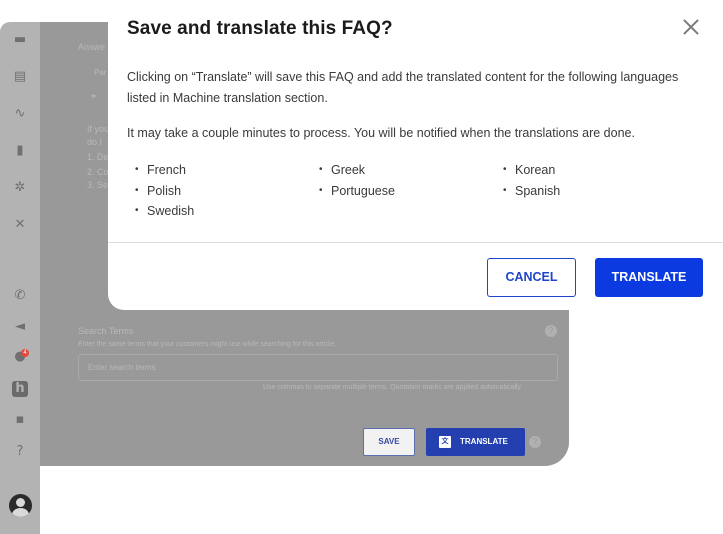 This screenshot has width=723, height=534. What do you see at coordinates (531, 170) in the screenshot?
I see `language-item: Korean` at bounding box center [531, 170].